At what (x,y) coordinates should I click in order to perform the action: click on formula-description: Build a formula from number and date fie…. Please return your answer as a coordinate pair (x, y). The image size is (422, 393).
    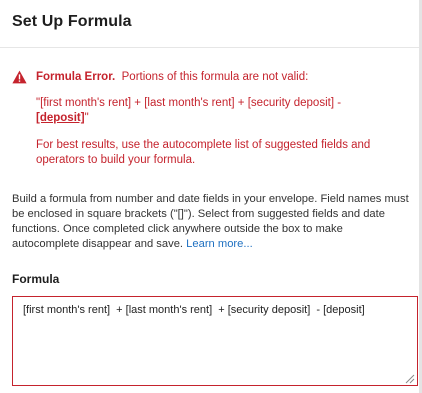
    Looking at the image, I should click on (212, 222).